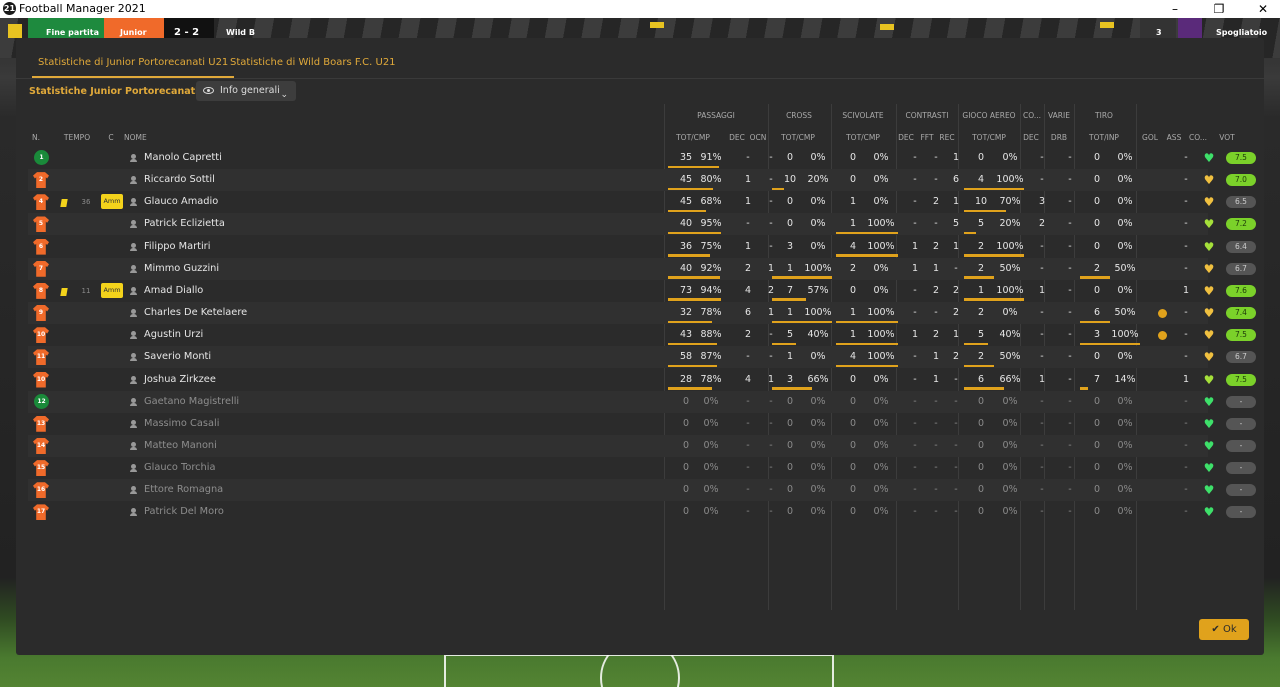 This screenshot has height=687, width=1280. What do you see at coordinates (183, 490) in the screenshot?
I see `player-name: Ettore Romagna` at bounding box center [183, 490].